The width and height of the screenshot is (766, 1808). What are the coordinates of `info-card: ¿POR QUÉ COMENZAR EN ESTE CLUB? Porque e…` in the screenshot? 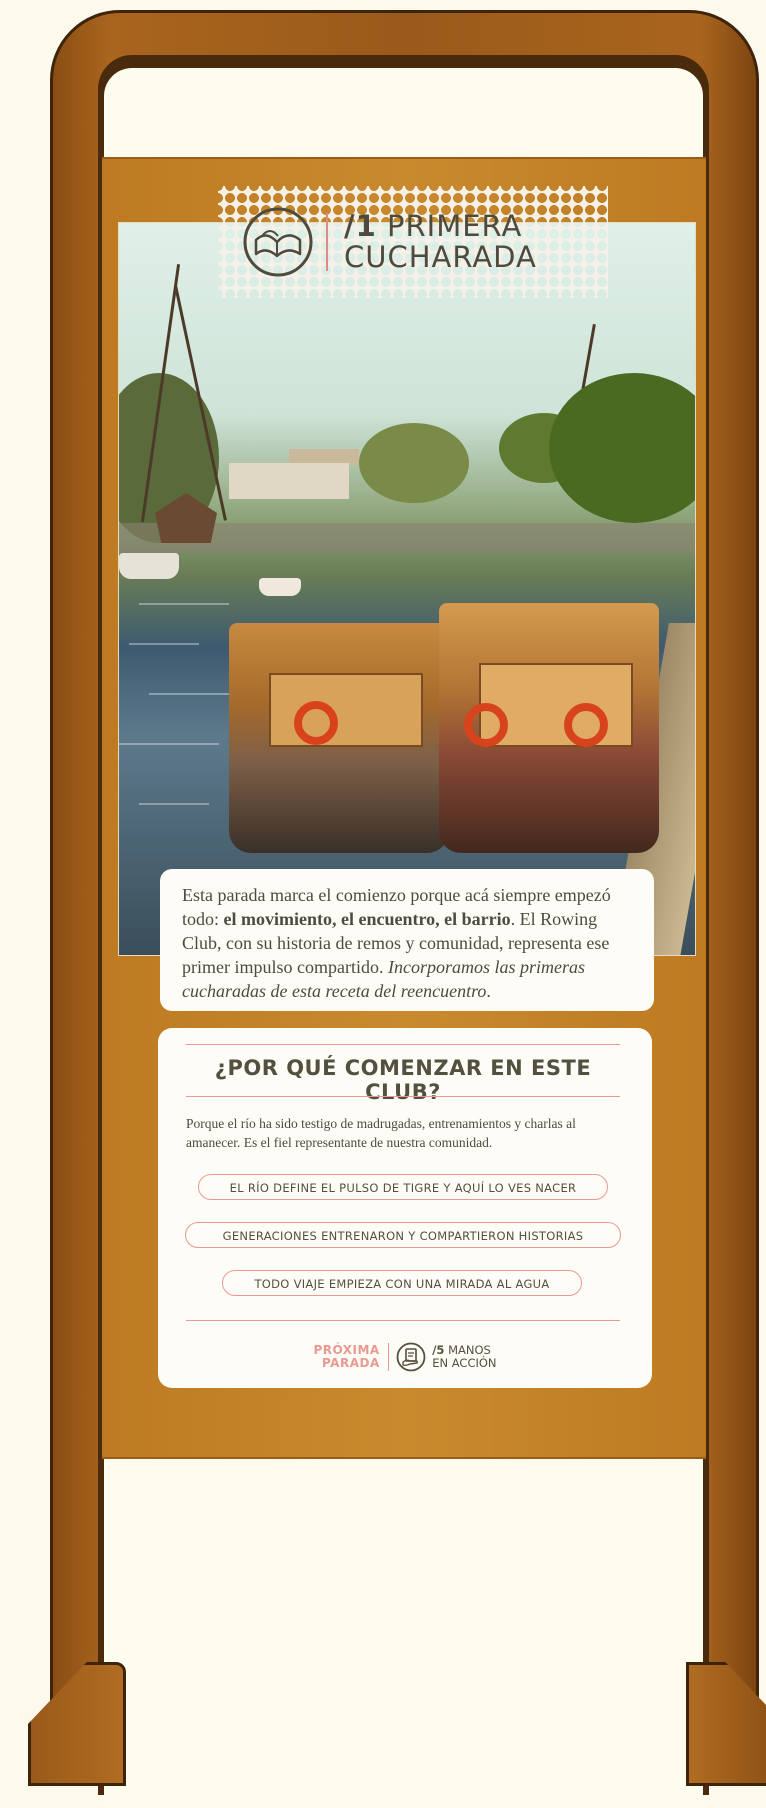 It's located at (405, 1208).